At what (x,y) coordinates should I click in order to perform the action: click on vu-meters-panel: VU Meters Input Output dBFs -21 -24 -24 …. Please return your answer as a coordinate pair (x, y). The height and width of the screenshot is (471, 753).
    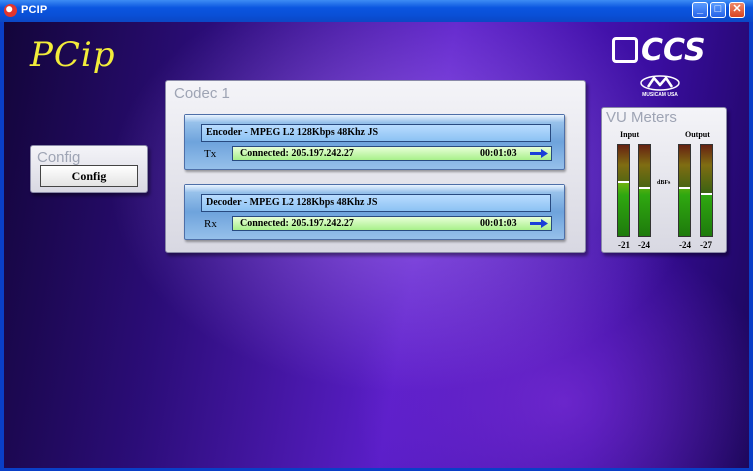
    Looking at the image, I should click on (664, 180).